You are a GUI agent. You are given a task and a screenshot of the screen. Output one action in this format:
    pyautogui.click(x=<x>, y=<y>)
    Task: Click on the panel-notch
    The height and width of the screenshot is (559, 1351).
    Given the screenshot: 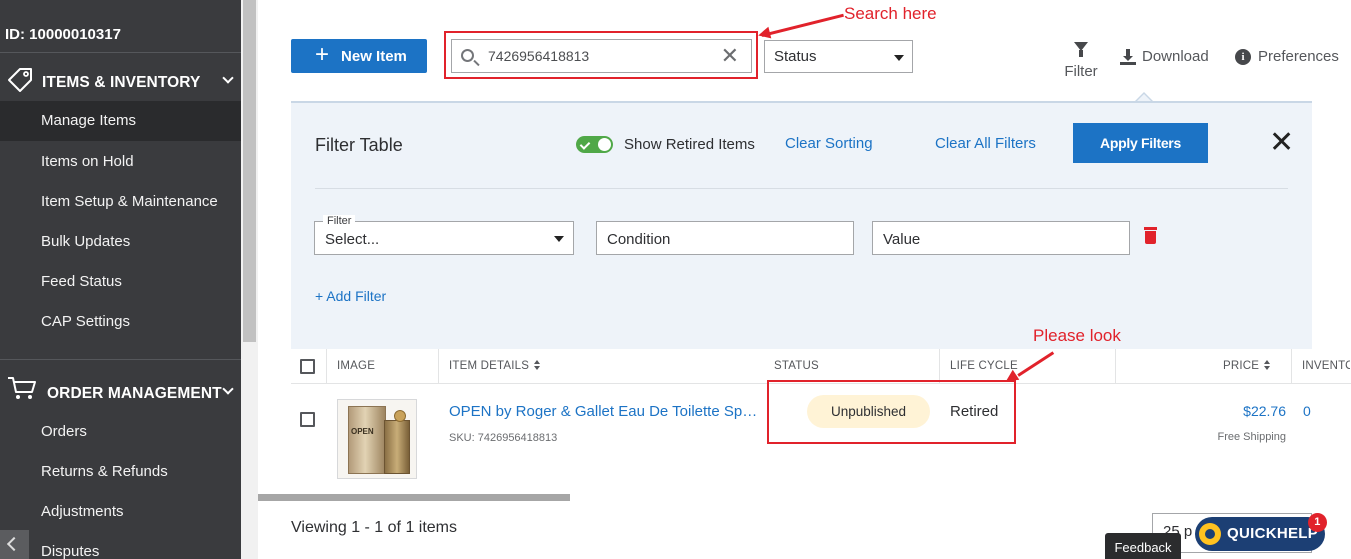 What is the action you would take?
    pyautogui.click(x=1144, y=97)
    